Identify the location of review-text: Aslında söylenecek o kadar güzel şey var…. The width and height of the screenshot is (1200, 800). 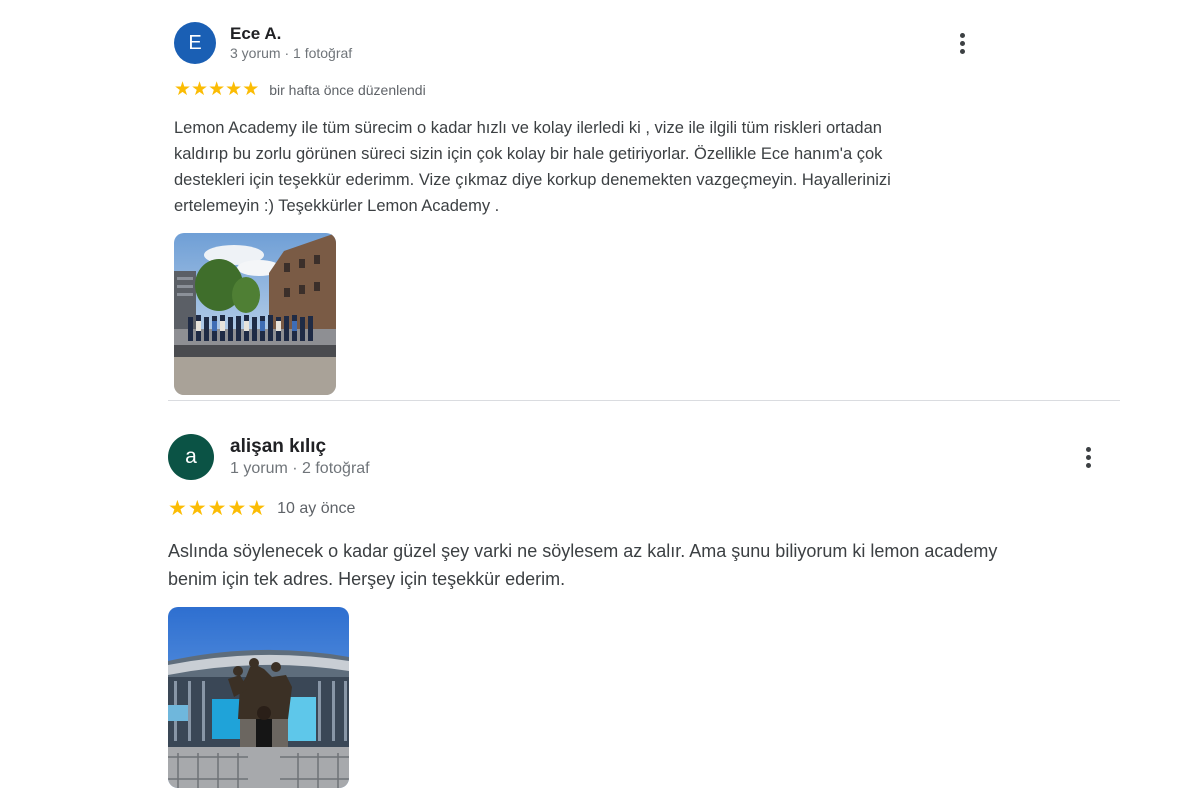
(583, 565).